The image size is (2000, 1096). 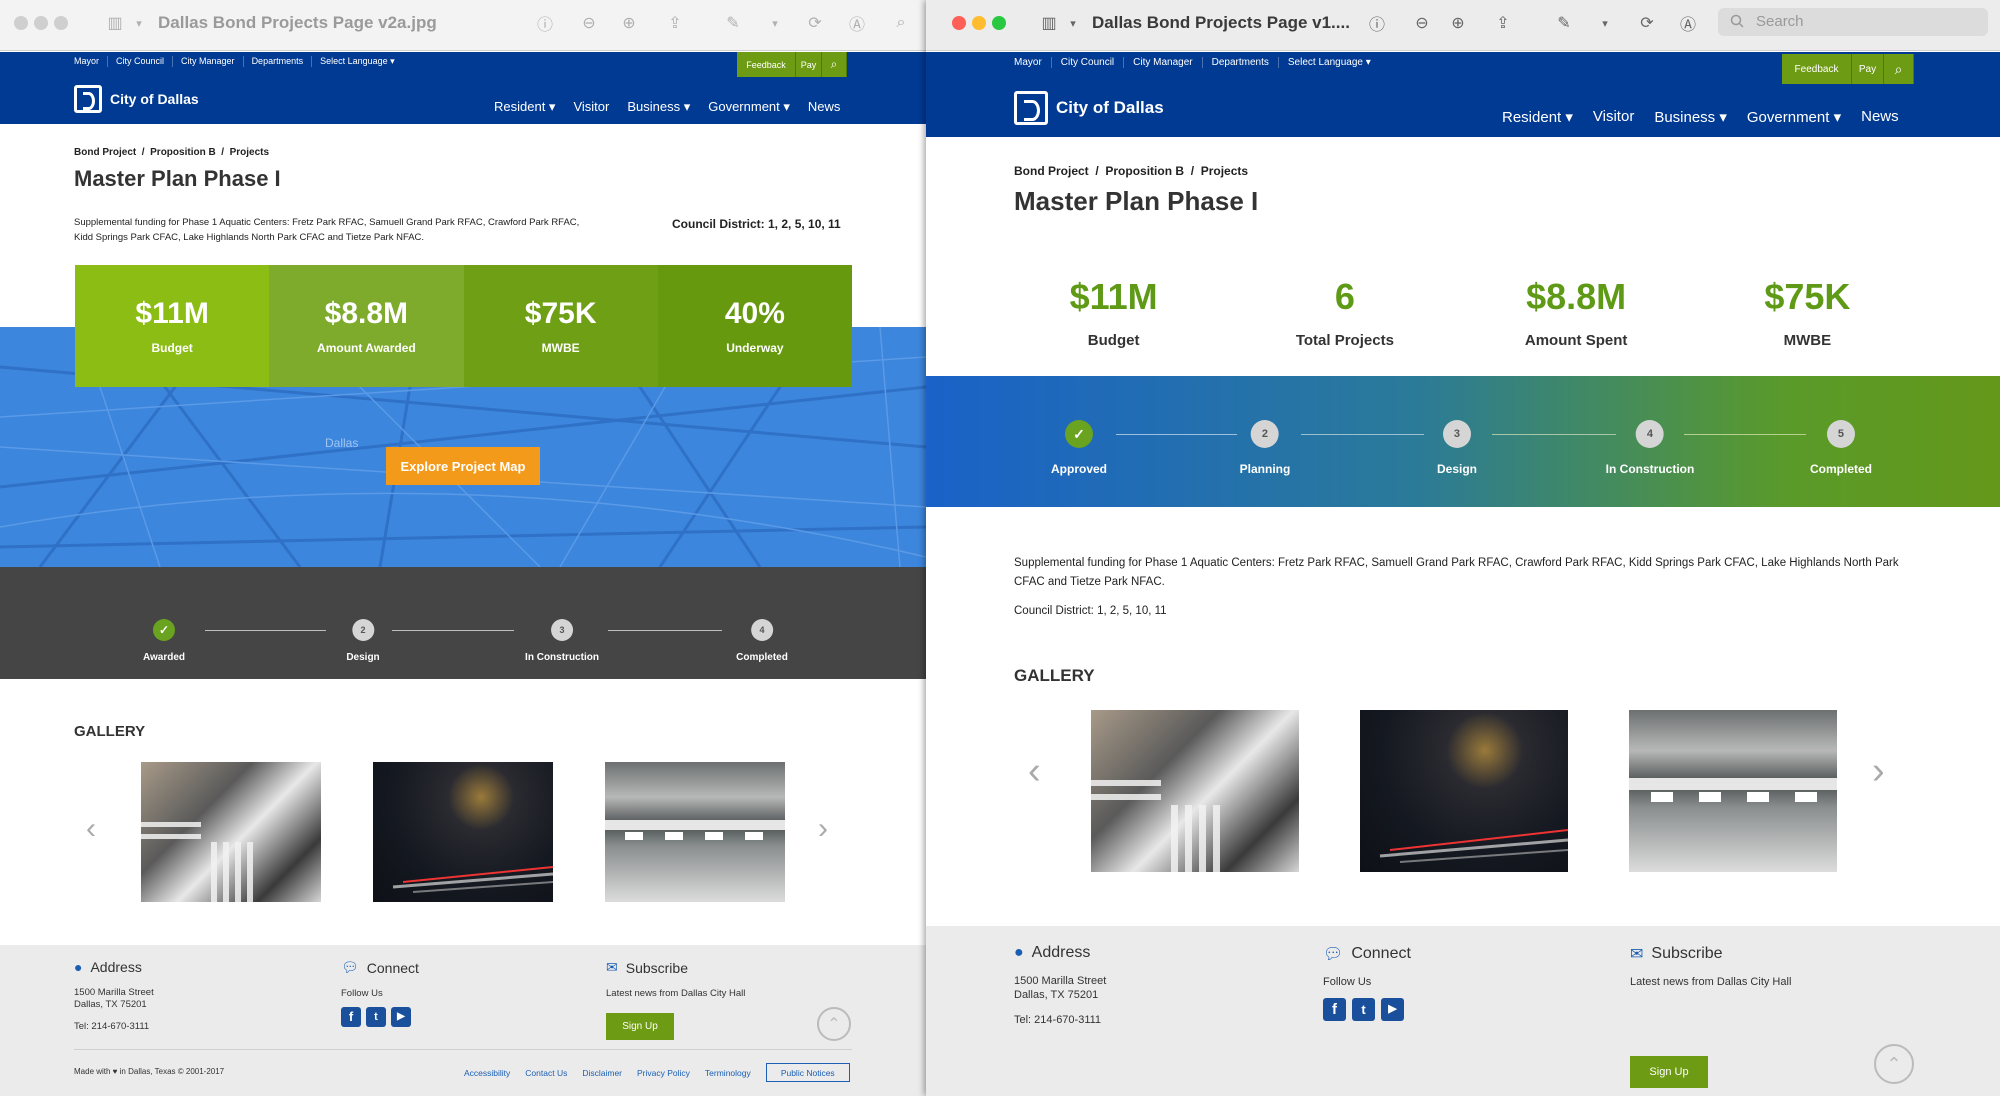 I want to click on link-disclaimer: Disclaimer, so click(x=602, y=1073).